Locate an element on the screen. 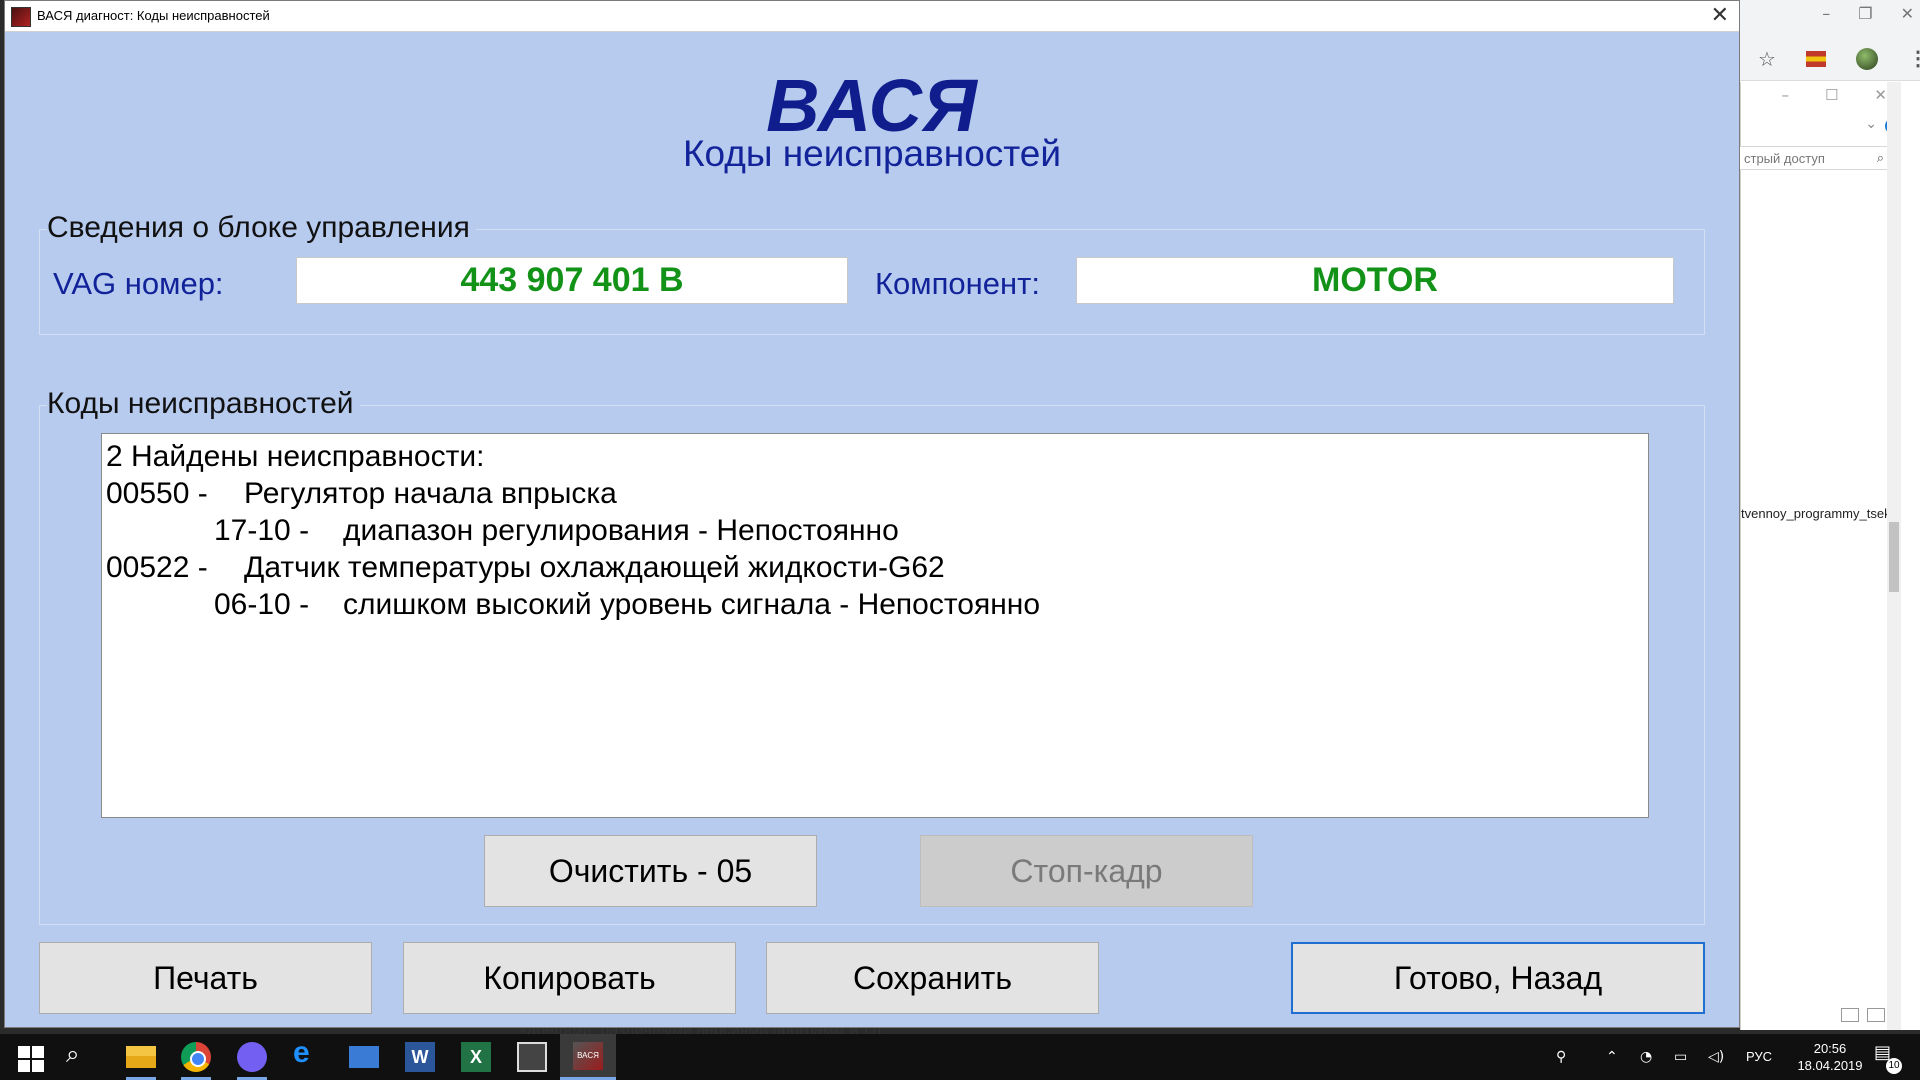 The image size is (1920, 1080). fault-codes-group-title: Коды неисправностей is located at coordinates (203, 404).